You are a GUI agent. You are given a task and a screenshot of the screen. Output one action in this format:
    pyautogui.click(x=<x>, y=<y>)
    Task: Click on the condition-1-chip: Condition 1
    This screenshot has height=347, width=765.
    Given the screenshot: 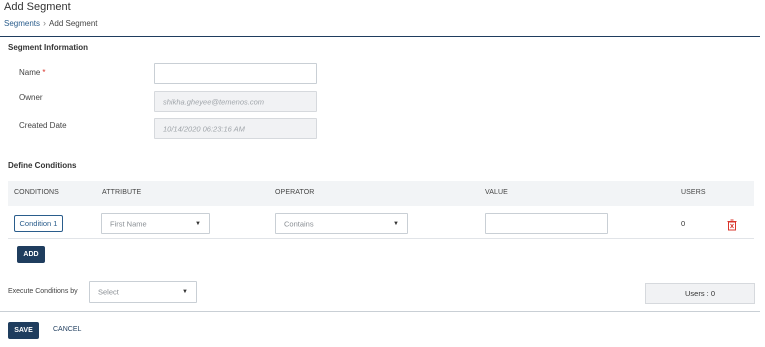 What is the action you would take?
    pyautogui.click(x=38, y=223)
    